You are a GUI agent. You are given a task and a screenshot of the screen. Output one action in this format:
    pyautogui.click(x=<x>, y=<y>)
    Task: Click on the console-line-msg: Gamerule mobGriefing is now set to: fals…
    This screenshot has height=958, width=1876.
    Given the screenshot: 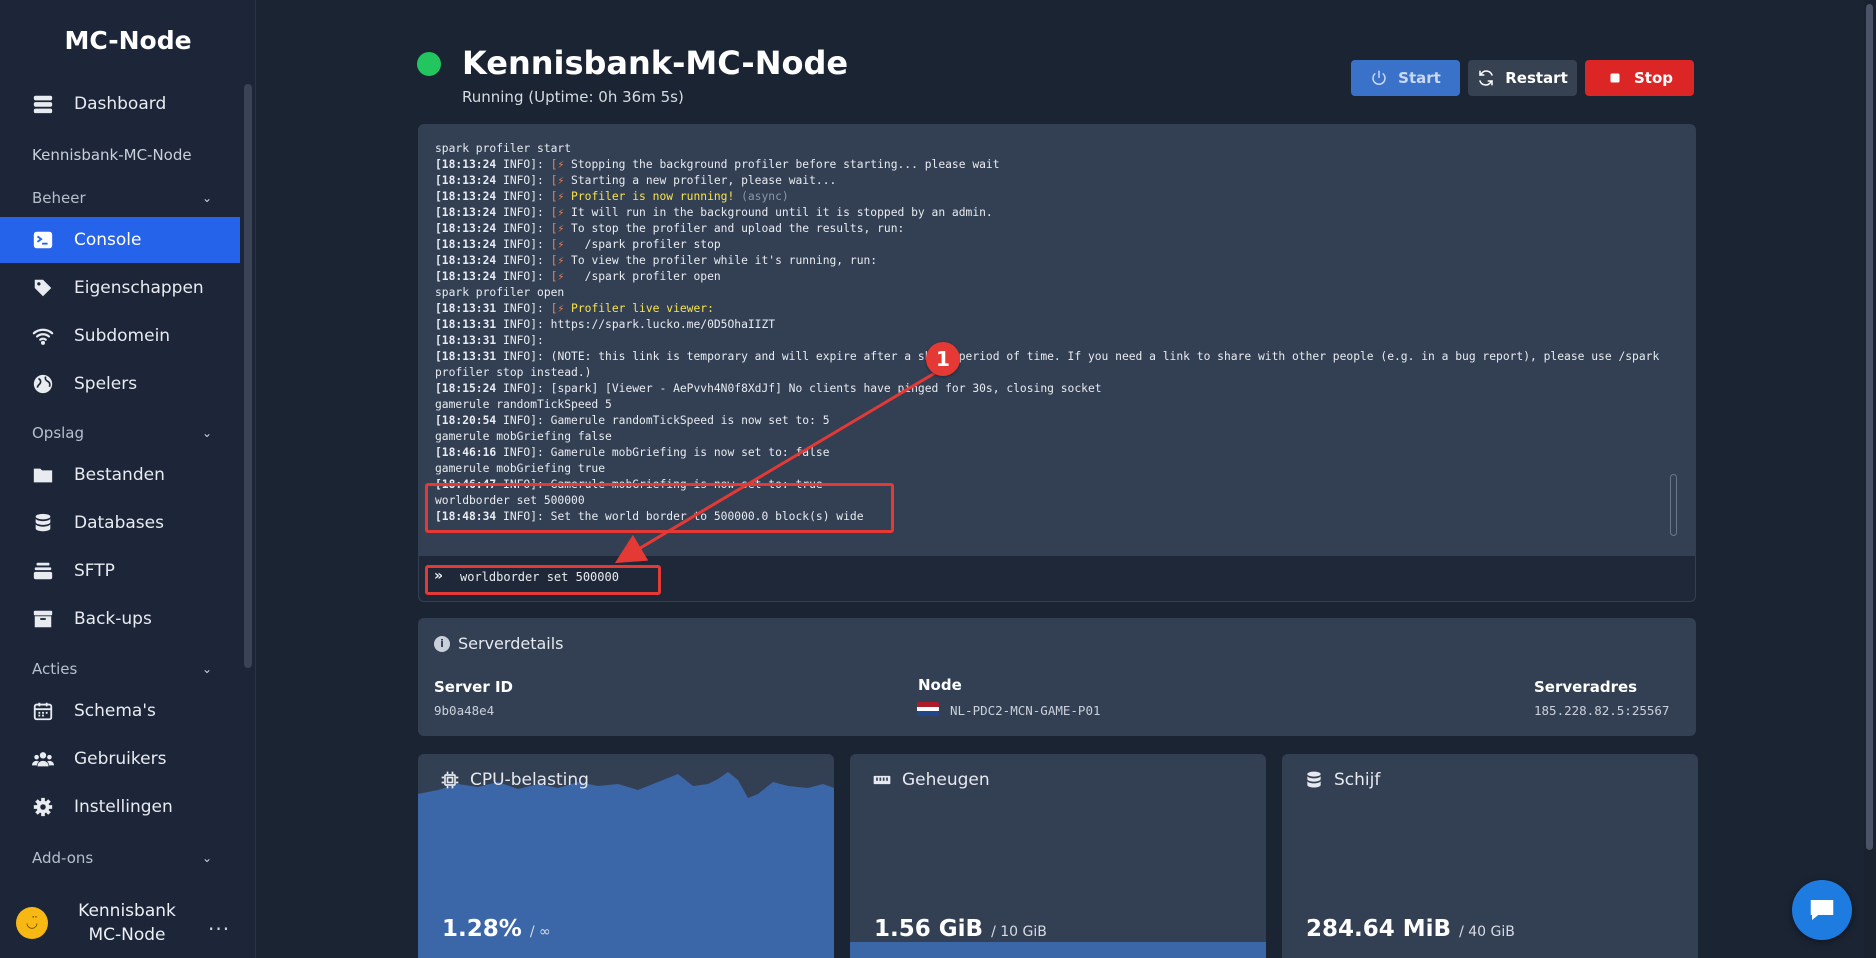 What is the action you would take?
    pyautogui.click(x=690, y=452)
    